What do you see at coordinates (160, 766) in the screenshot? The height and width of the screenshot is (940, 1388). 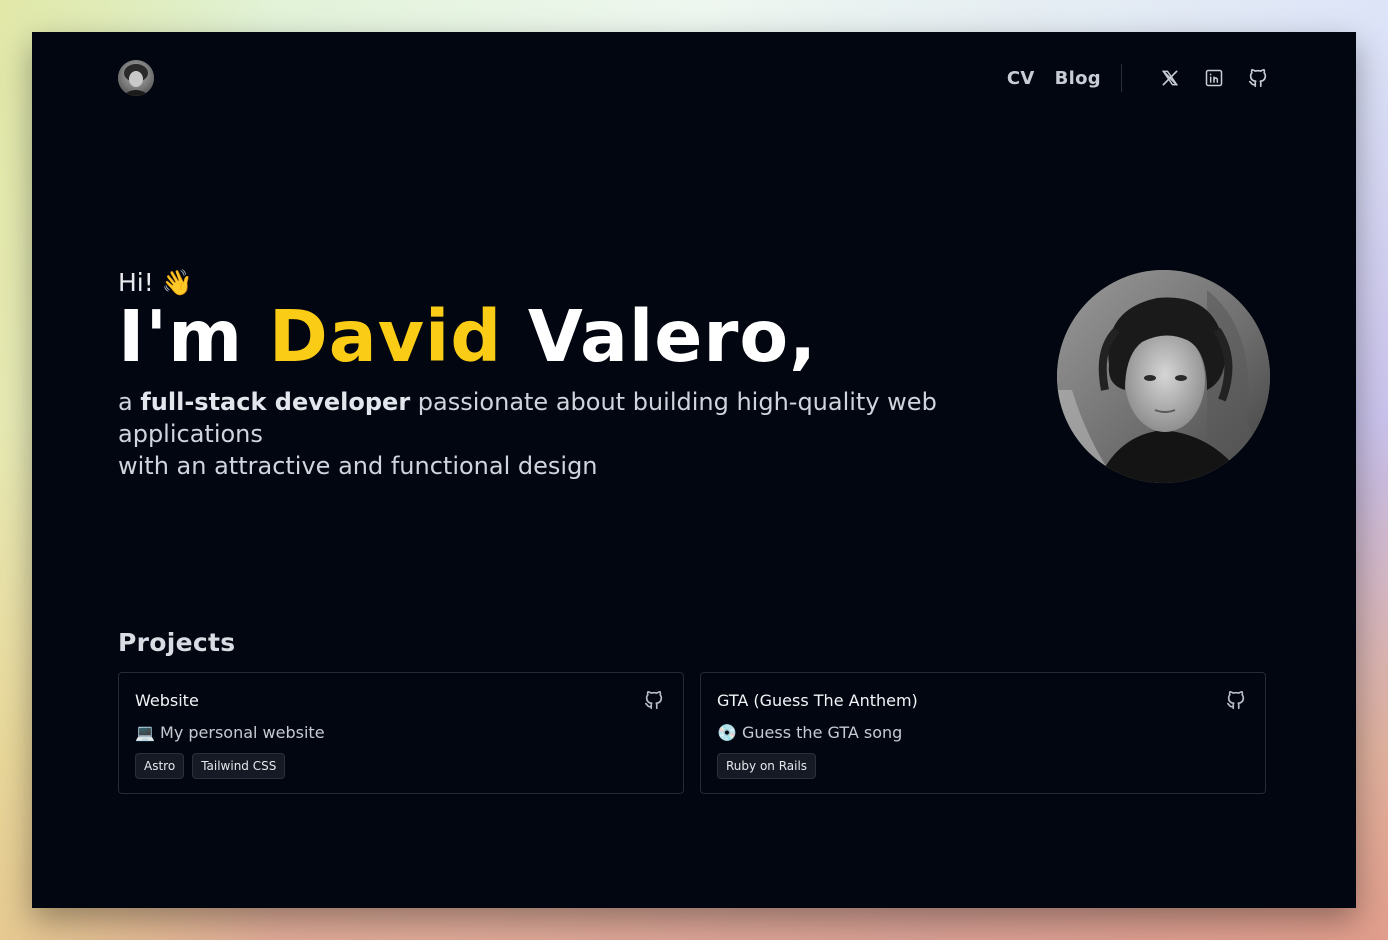 I see `tag-astro: Astro` at bounding box center [160, 766].